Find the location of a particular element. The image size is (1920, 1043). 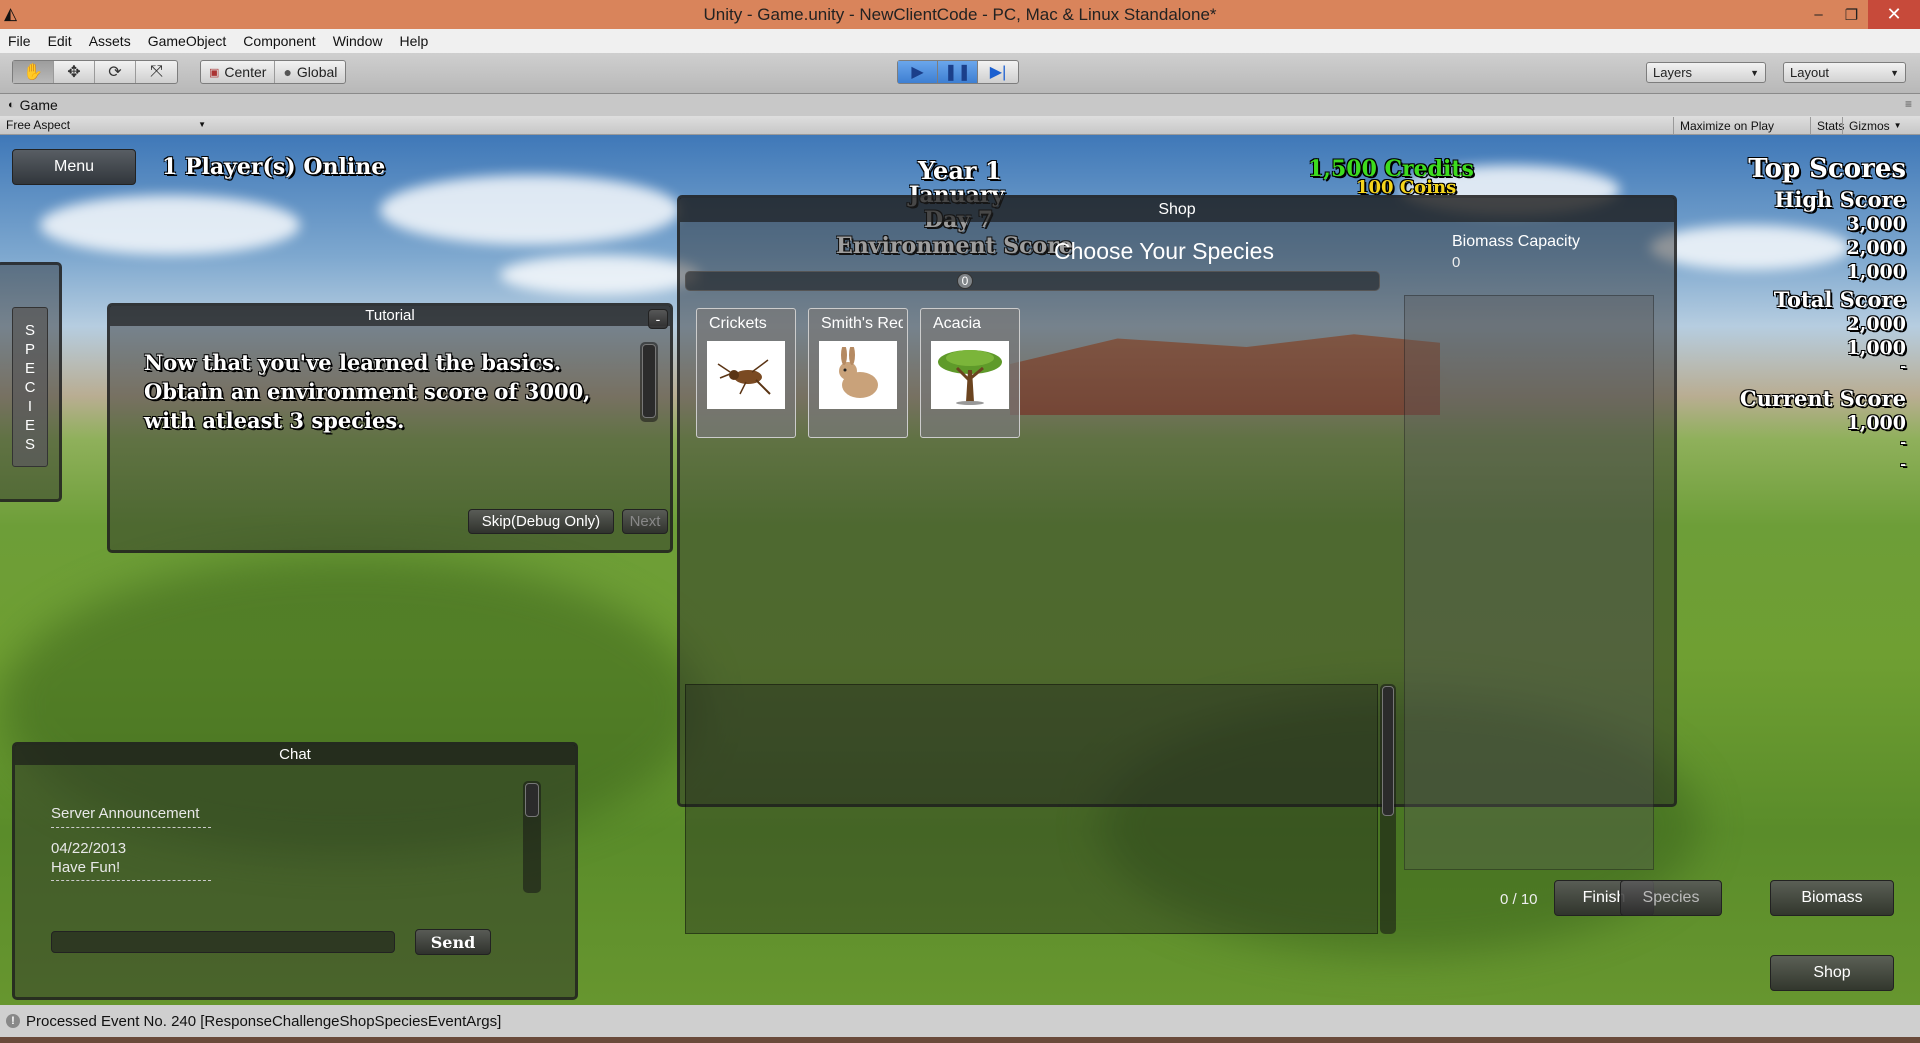

game-tab-bar: ◐ Game ≡ is located at coordinates (960, 105).